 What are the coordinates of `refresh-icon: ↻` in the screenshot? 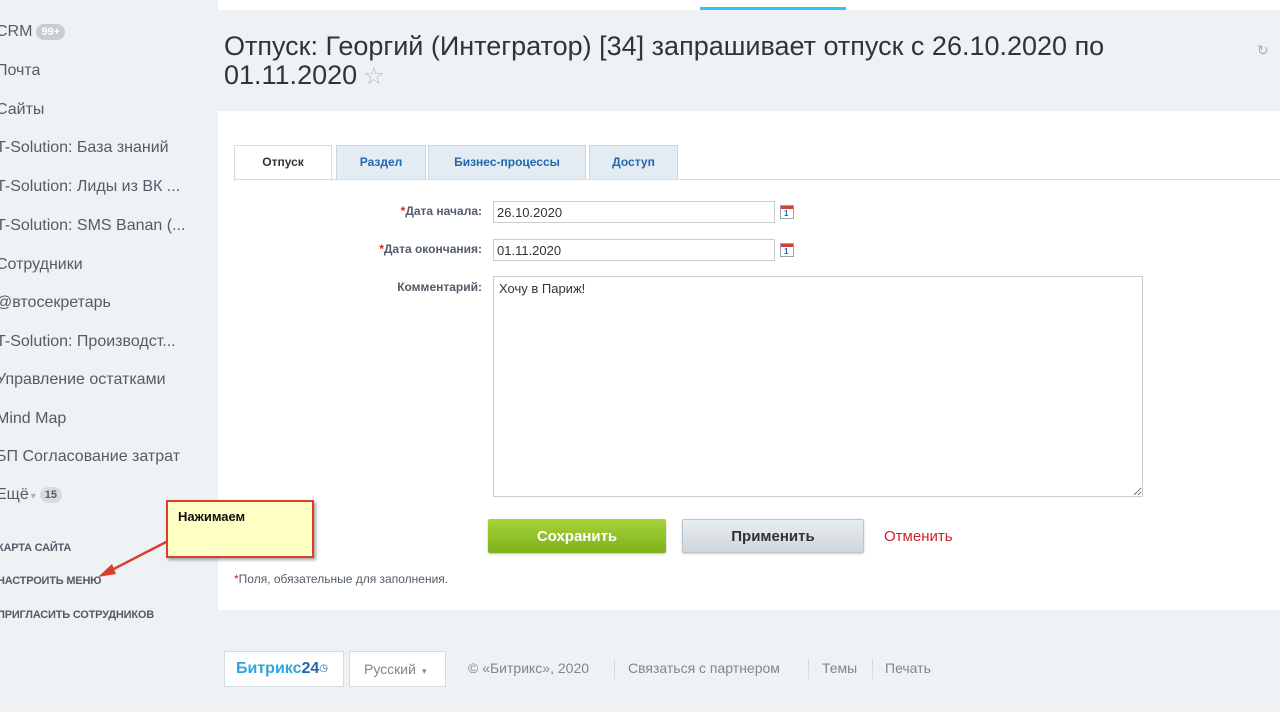 It's located at (1263, 50).